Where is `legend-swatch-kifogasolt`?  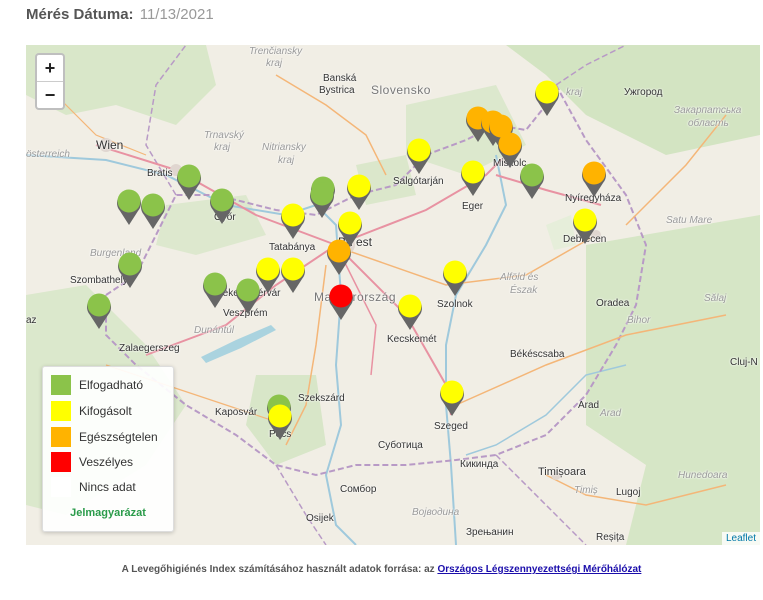 legend-swatch-kifogasolt is located at coordinates (61, 411).